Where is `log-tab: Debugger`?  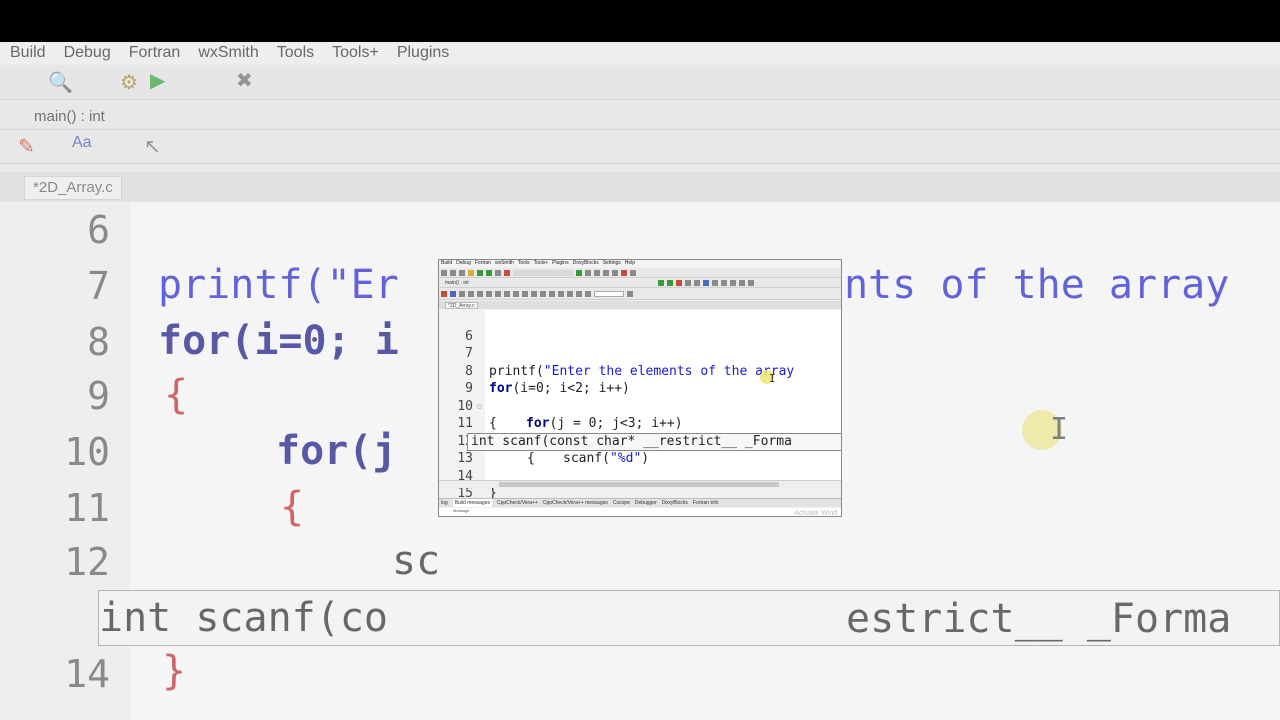 log-tab: Debugger is located at coordinates (646, 503).